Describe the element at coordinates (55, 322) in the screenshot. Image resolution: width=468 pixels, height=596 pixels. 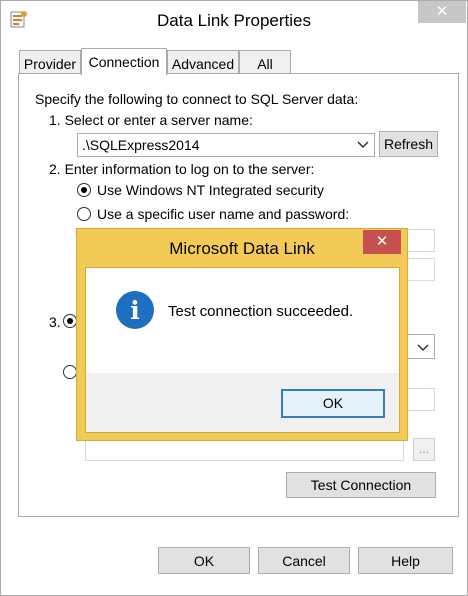
I see `step3-number: 3.` at that location.